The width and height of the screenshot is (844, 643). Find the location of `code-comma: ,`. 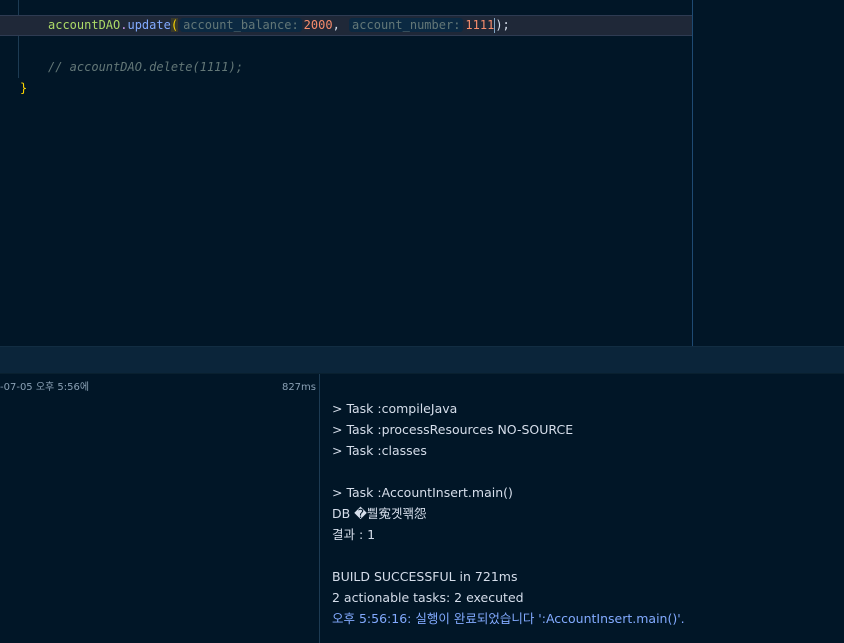

code-comma: , is located at coordinates (336, 25).